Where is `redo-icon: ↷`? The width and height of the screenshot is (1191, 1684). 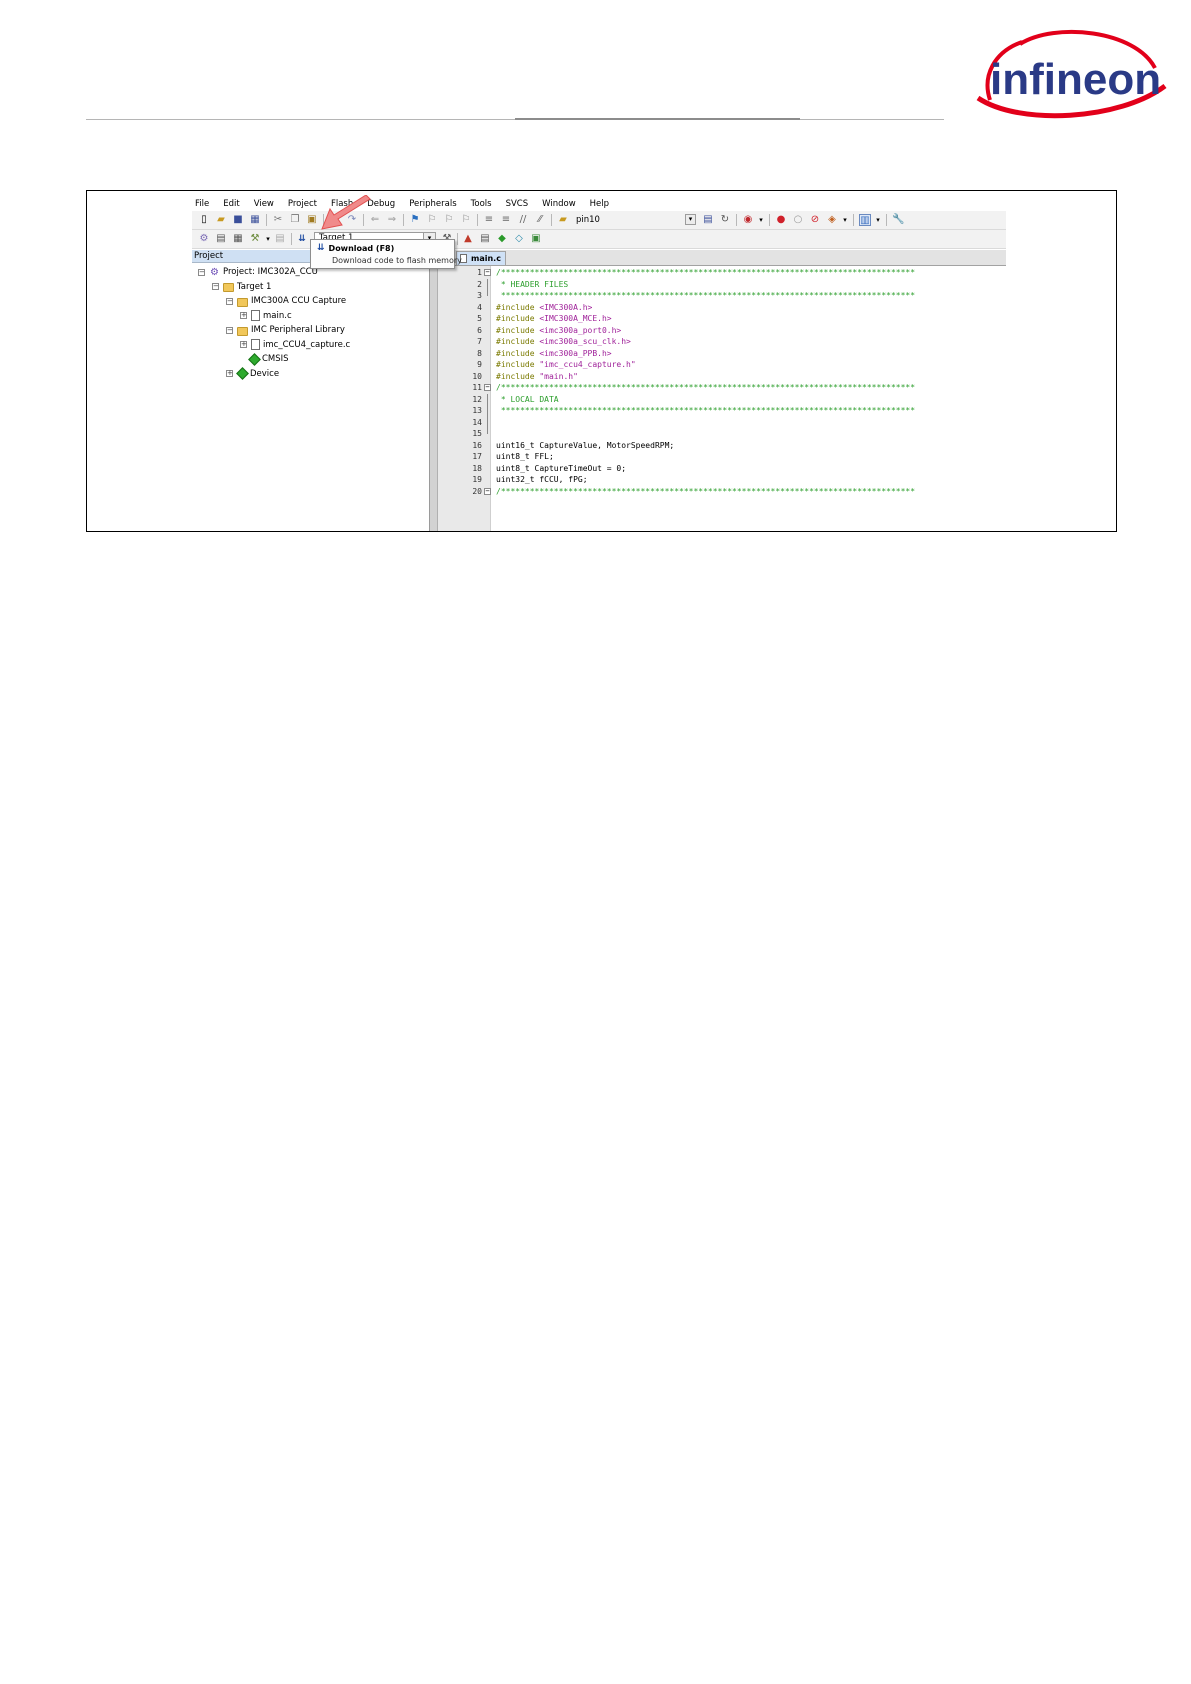
redo-icon: ↷ is located at coordinates (352, 220).